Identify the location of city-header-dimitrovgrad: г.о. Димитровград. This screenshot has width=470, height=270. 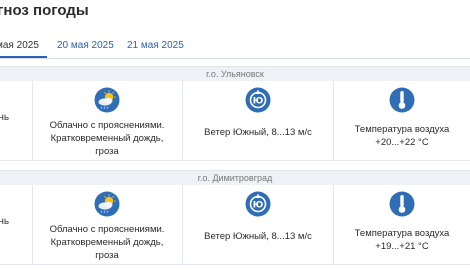
(235, 178).